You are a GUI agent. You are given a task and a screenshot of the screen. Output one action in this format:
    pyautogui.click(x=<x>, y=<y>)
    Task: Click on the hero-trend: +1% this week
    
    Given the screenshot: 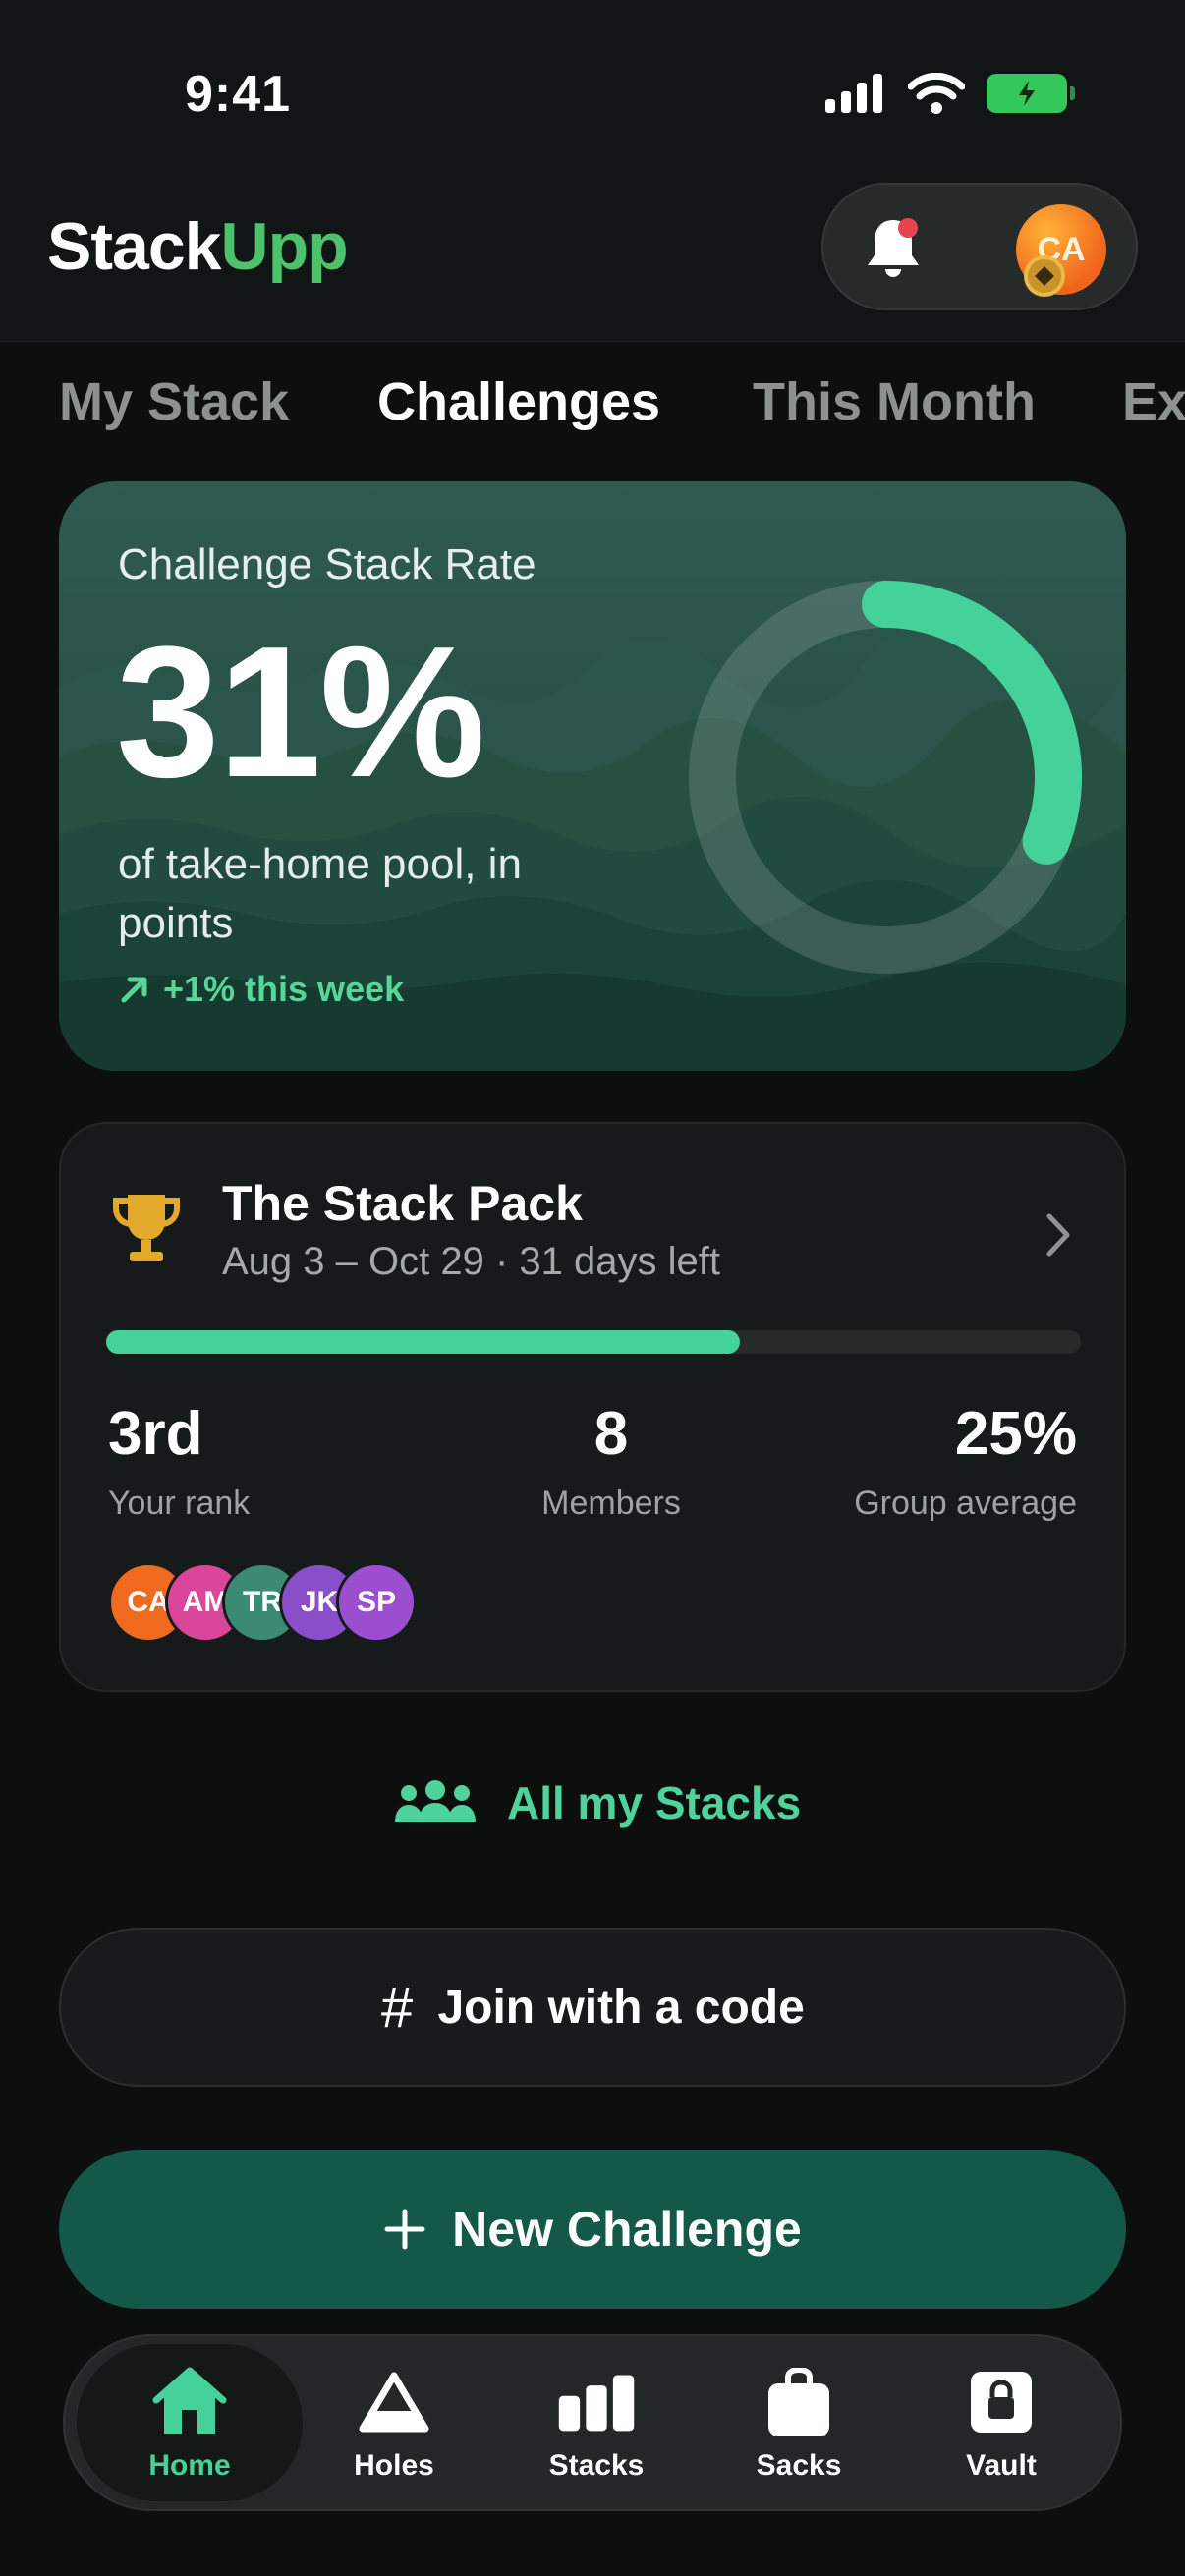 What is the action you would take?
    pyautogui.click(x=261, y=989)
    